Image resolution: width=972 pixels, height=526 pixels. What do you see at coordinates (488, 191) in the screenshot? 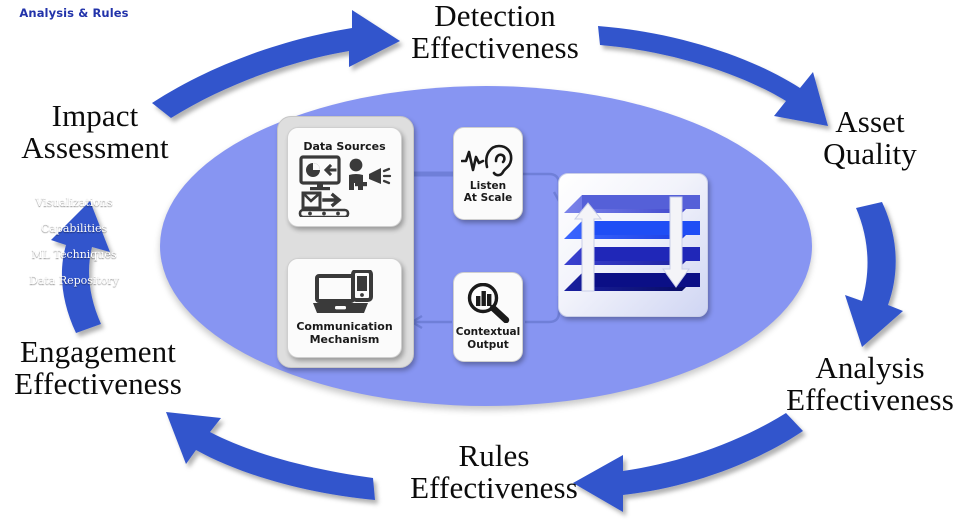
I see `card-listen-at-scale-label: Listen At Scale` at bounding box center [488, 191].